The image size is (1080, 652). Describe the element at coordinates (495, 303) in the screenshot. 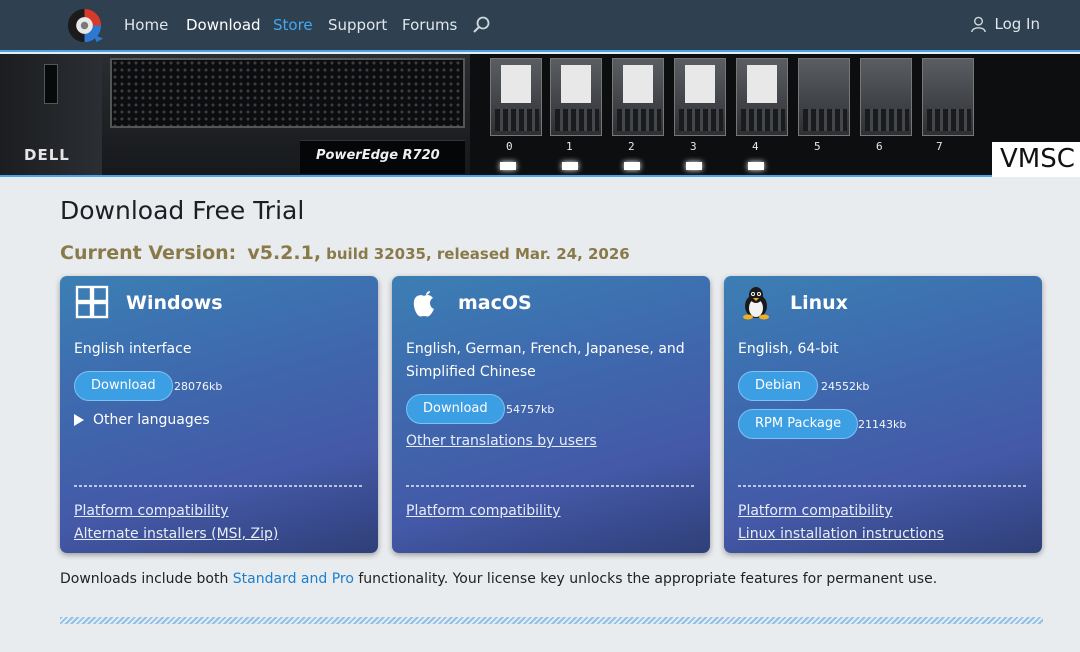

I see `card-title: macOS` at that location.